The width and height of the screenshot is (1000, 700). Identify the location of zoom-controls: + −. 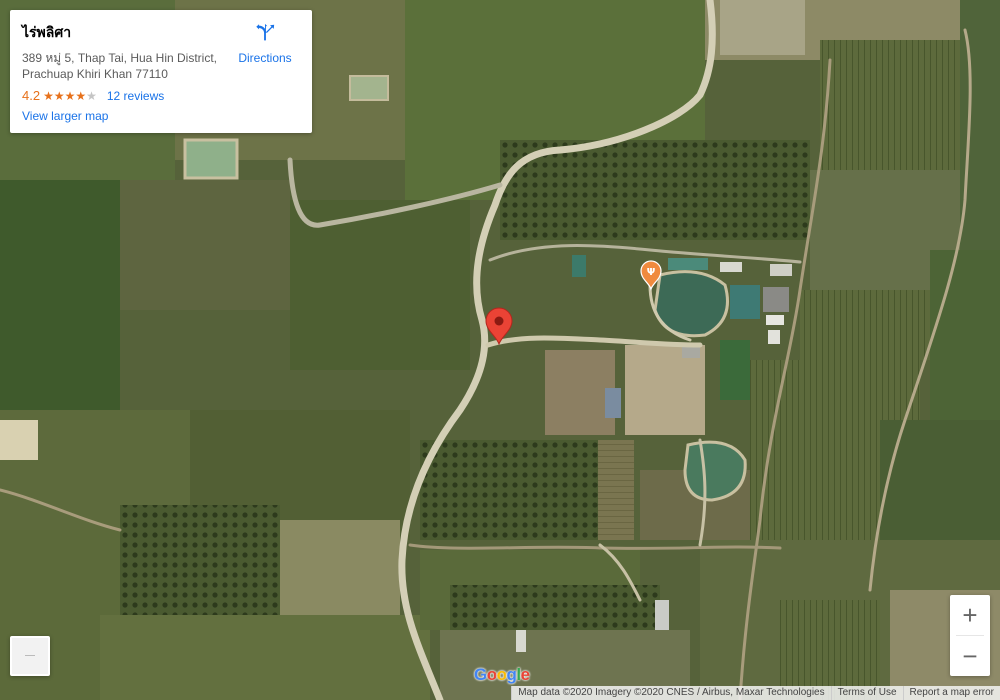
(970, 635).